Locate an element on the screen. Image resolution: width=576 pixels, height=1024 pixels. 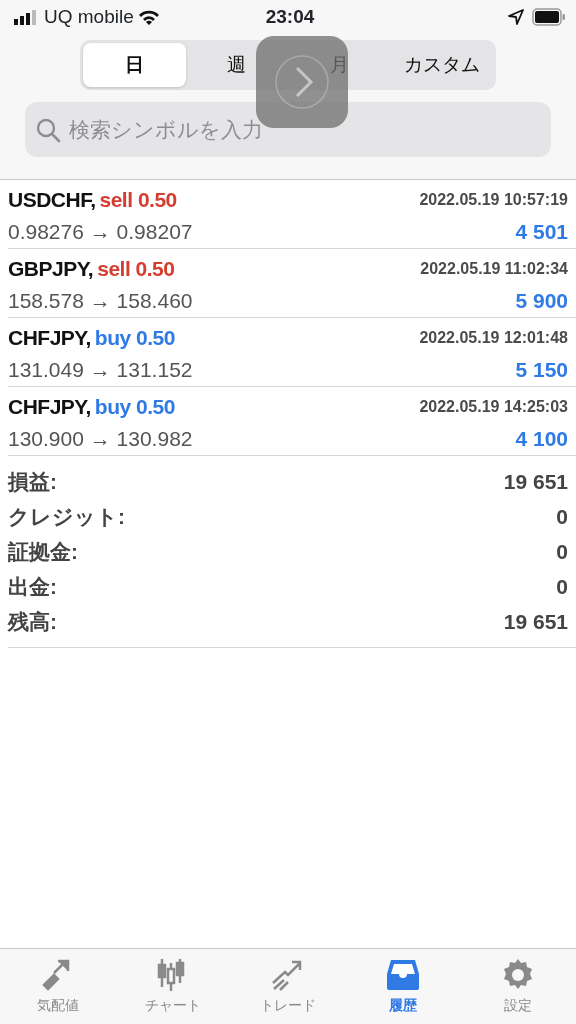
trade-prices: 131.049 → 131.152 is located at coordinates (100, 369).